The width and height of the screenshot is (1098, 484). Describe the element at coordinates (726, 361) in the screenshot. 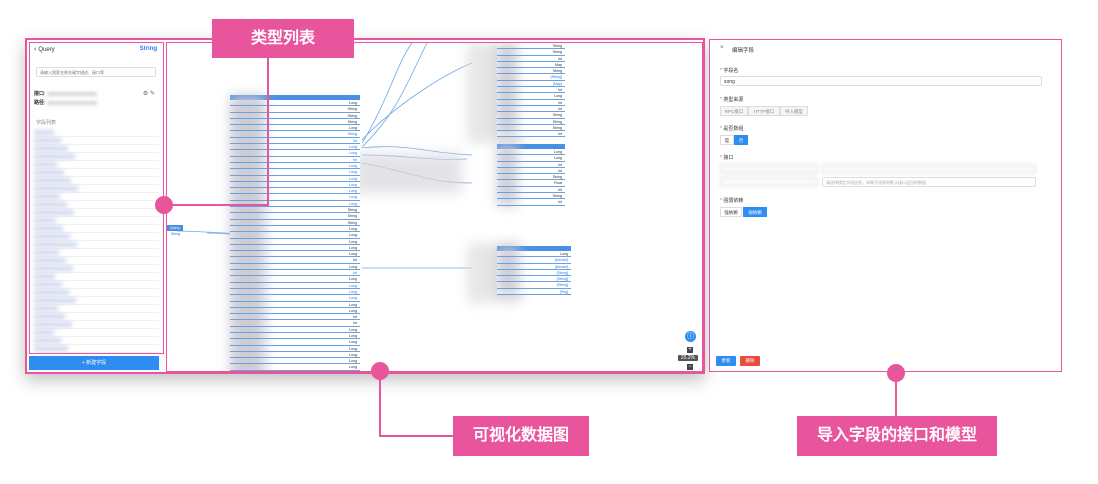

I see `save-button: 更新` at that location.